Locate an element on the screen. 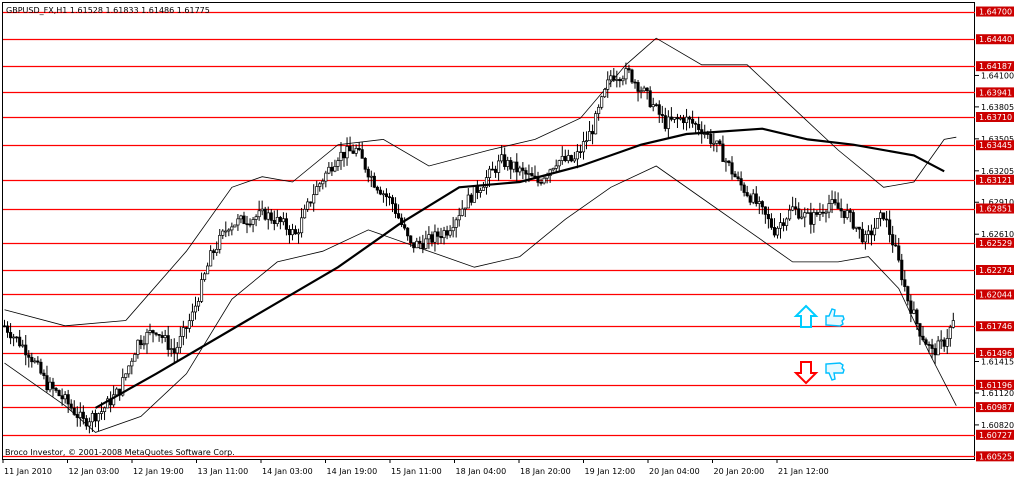  level-label: 1.62274 is located at coordinates (995, 270).